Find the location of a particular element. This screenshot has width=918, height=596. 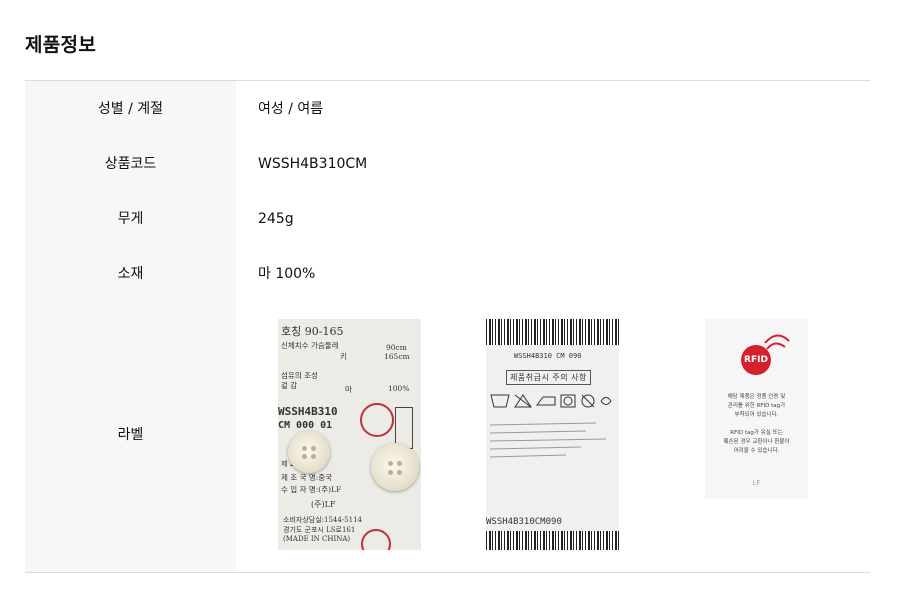

label-country-text: 제 조 국 명:중국 is located at coordinates (307, 477).